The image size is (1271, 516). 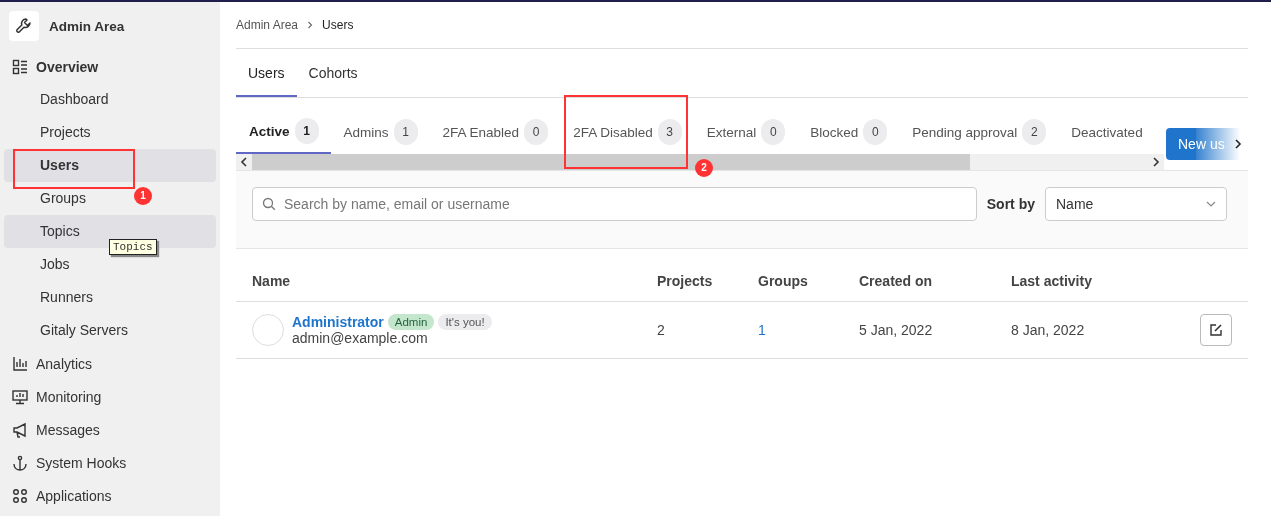 I want to click on table-cell: 2, so click(x=661, y=330).